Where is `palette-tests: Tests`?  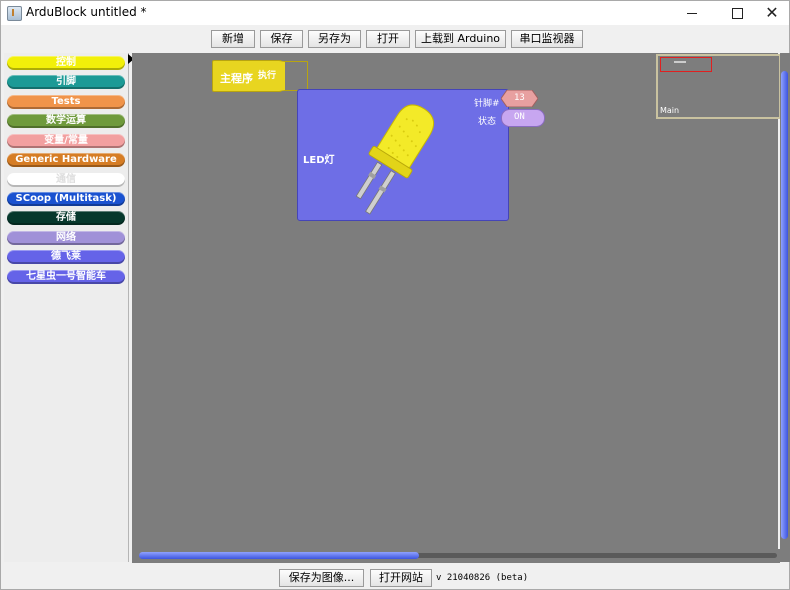 palette-tests: Tests is located at coordinates (66, 102).